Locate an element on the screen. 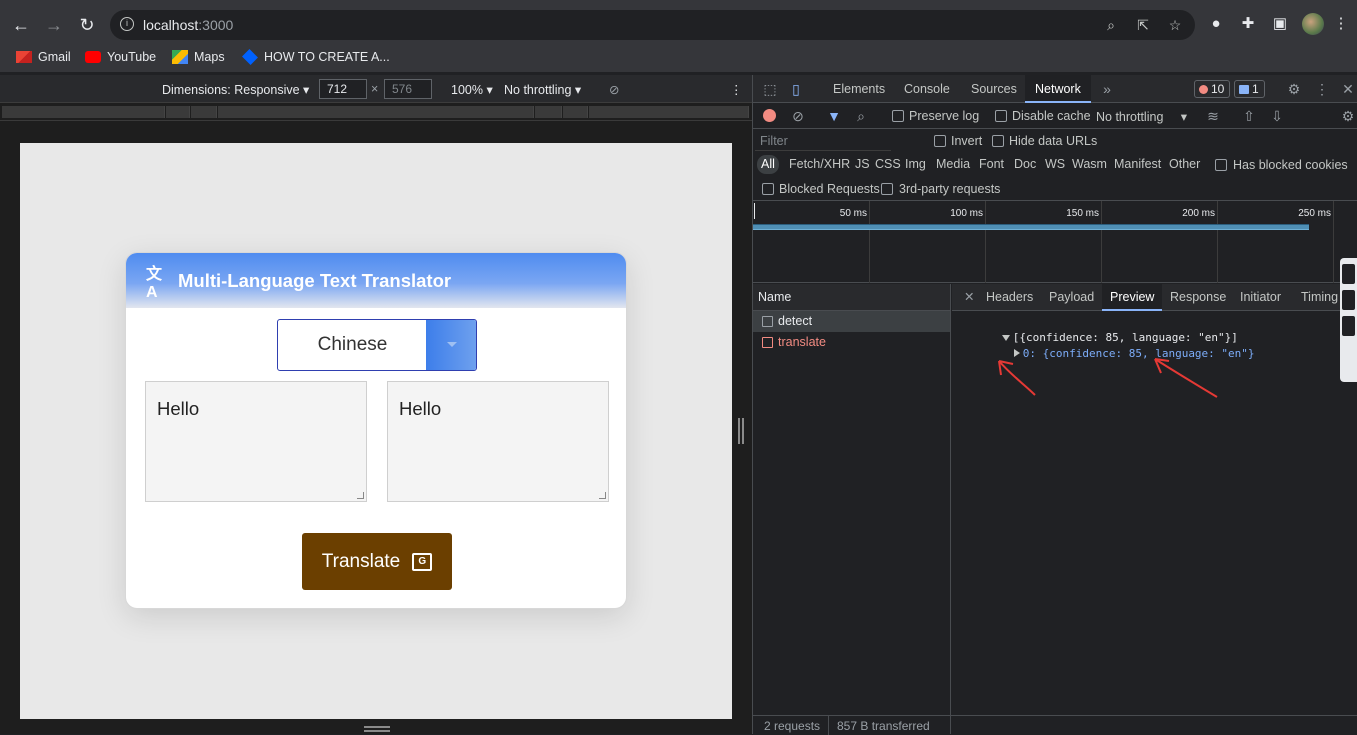  network-conditions-icon: ≋ is located at coordinates (1213, 116).